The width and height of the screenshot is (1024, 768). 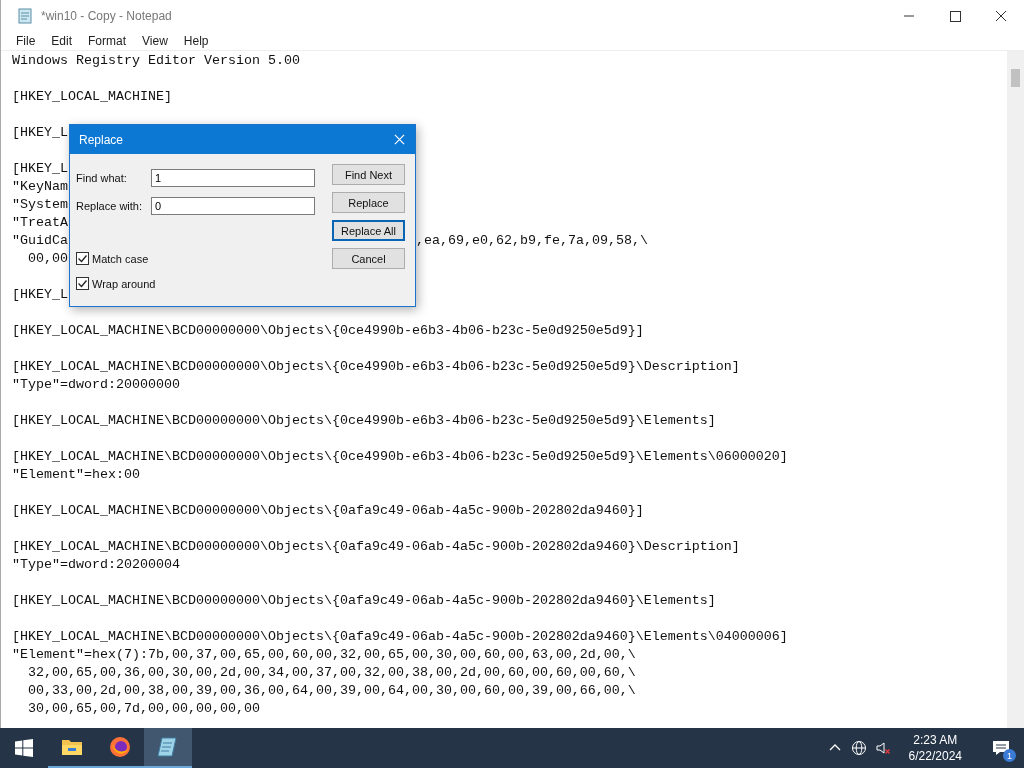 I want to click on checkbox-label: Match case, so click(x=120, y=258).